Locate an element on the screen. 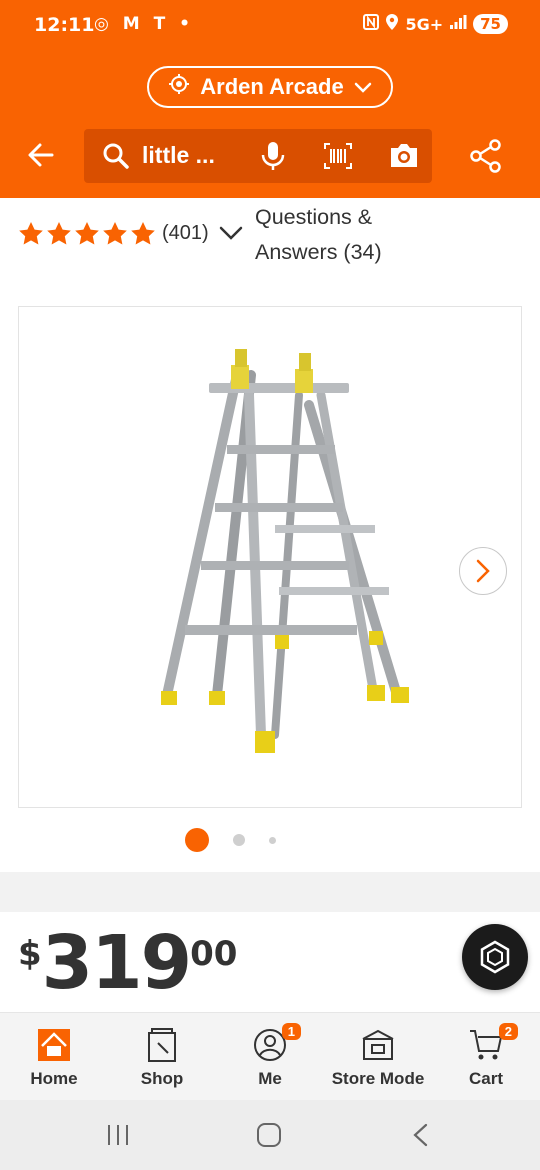 This screenshot has height=1170, width=540. signal-icon is located at coordinates (458, 24).